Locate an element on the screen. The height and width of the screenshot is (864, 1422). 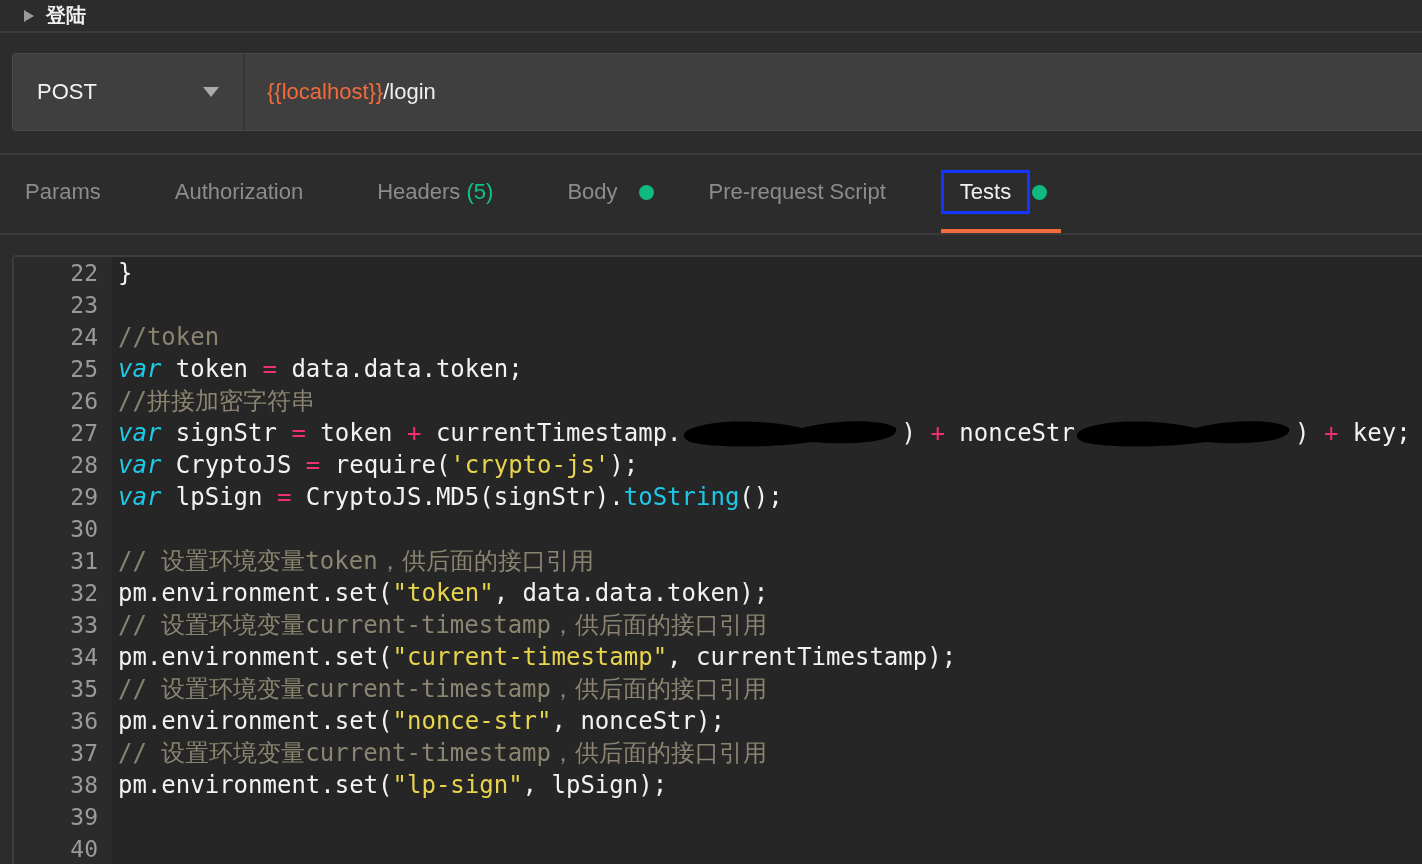
tab: Body is located at coordinates (608, 194).